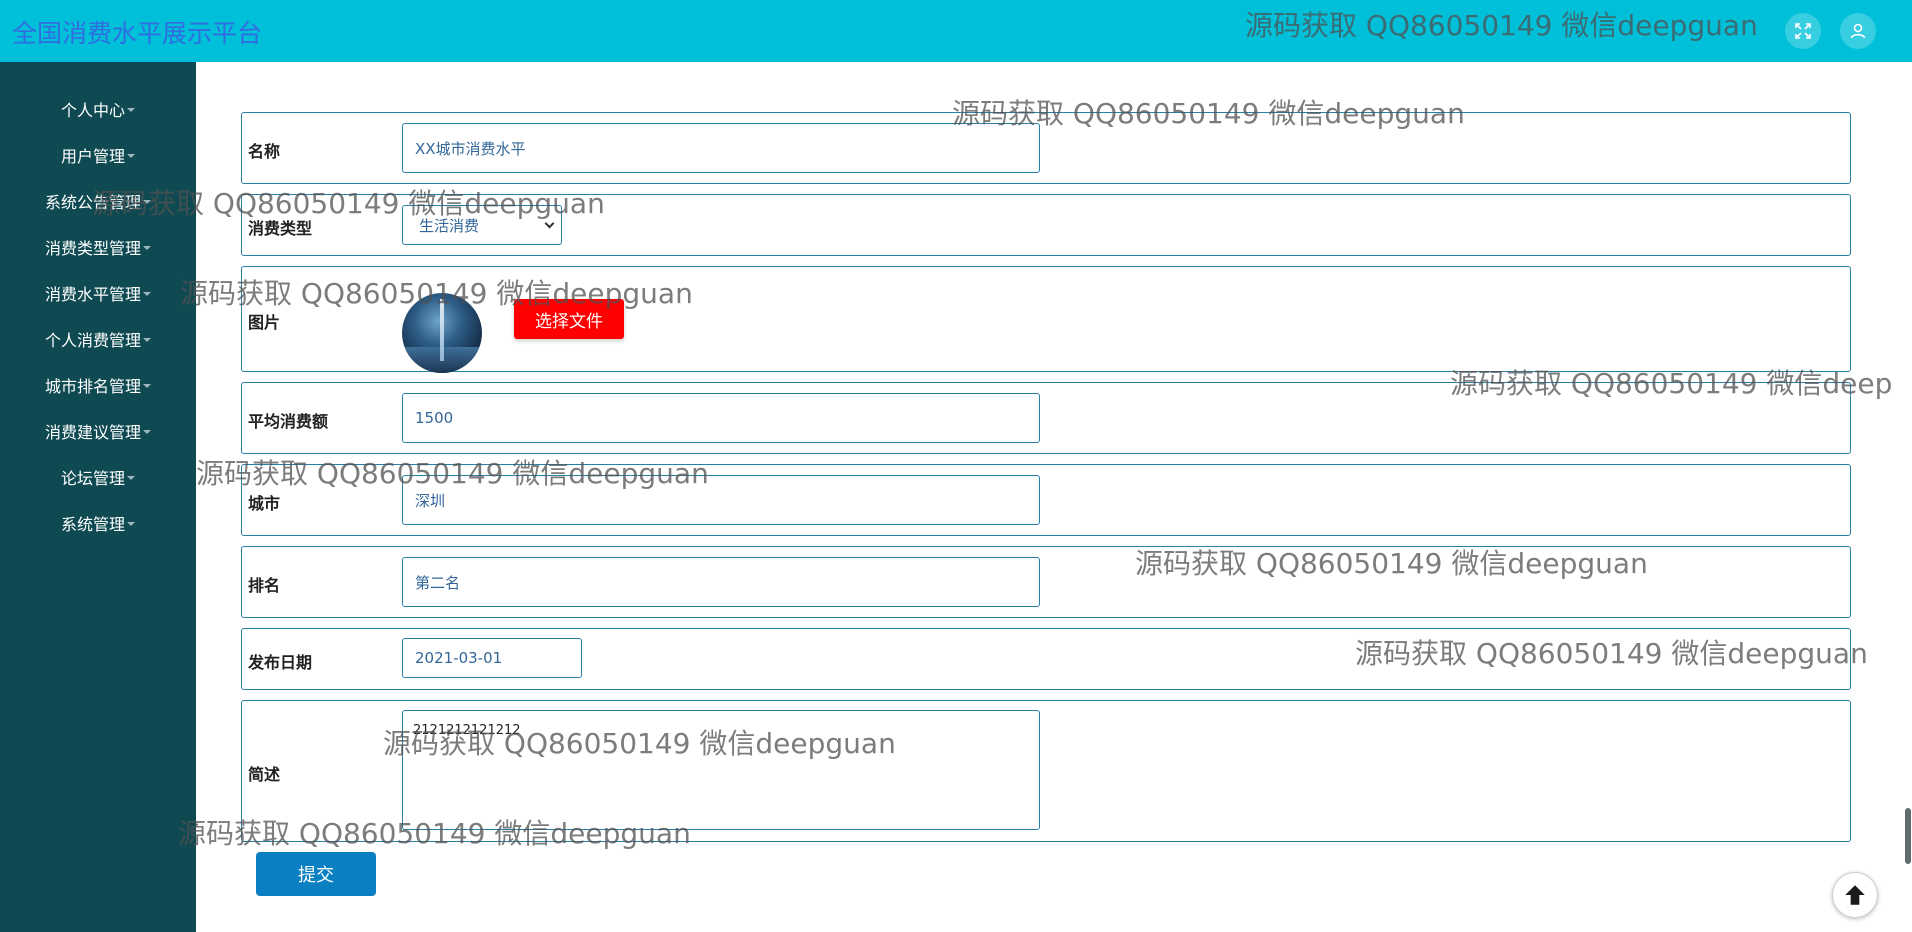 This screenshot has width=1912, height=932. I want to click on name-input, so click(721, 148).